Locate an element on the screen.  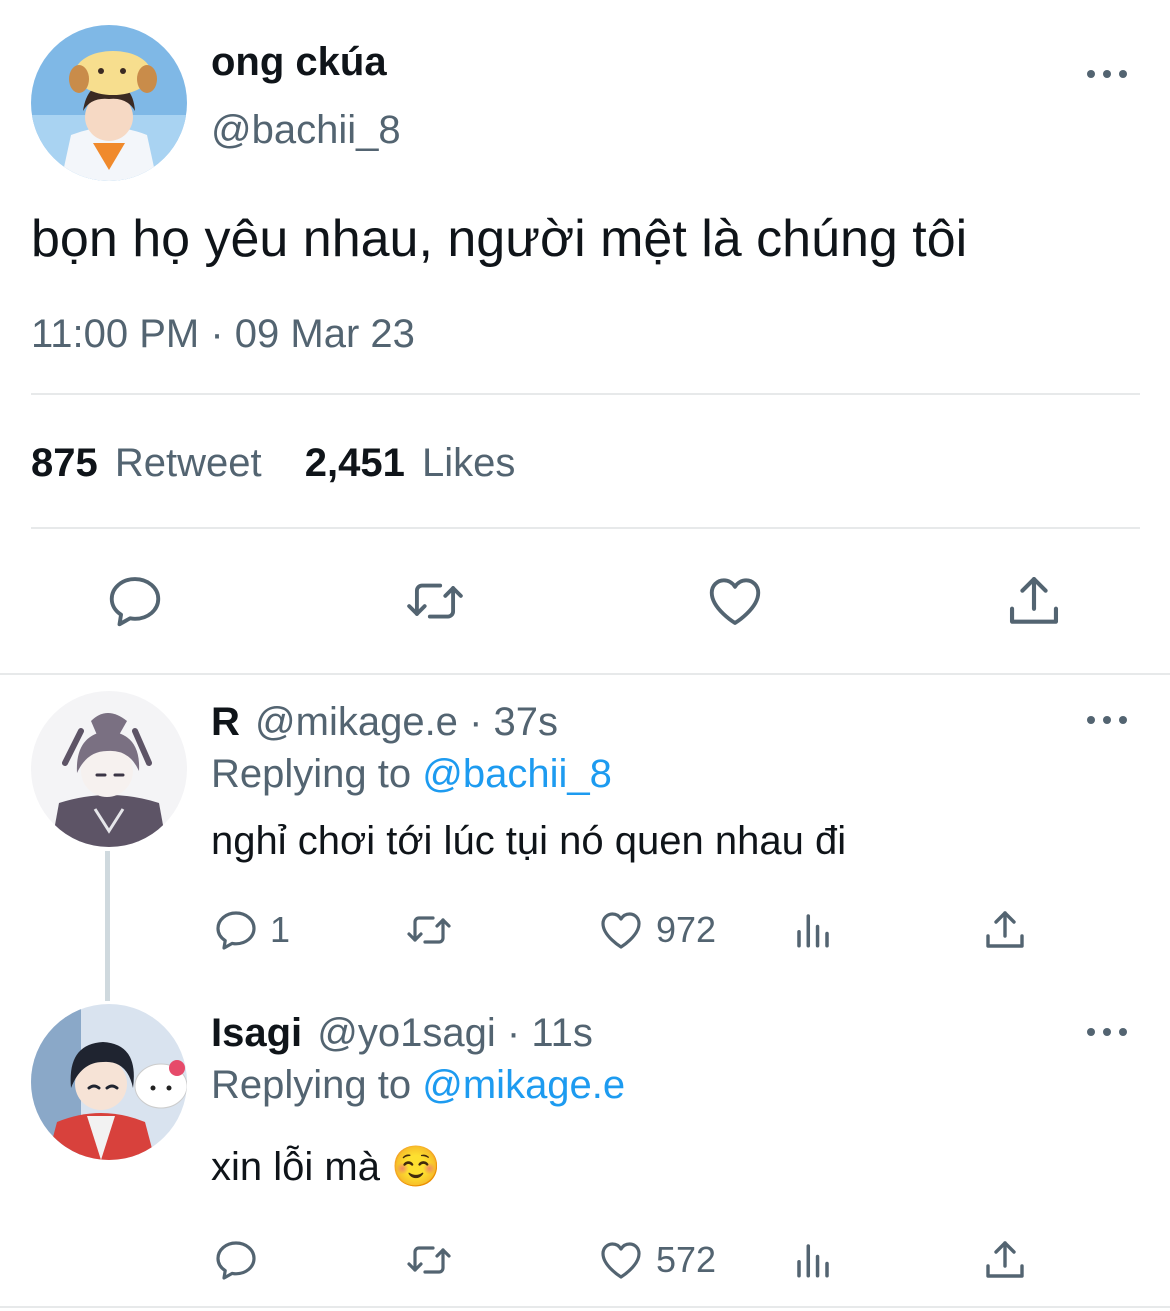
like-button: 972 is located at coordinates (656, 930).